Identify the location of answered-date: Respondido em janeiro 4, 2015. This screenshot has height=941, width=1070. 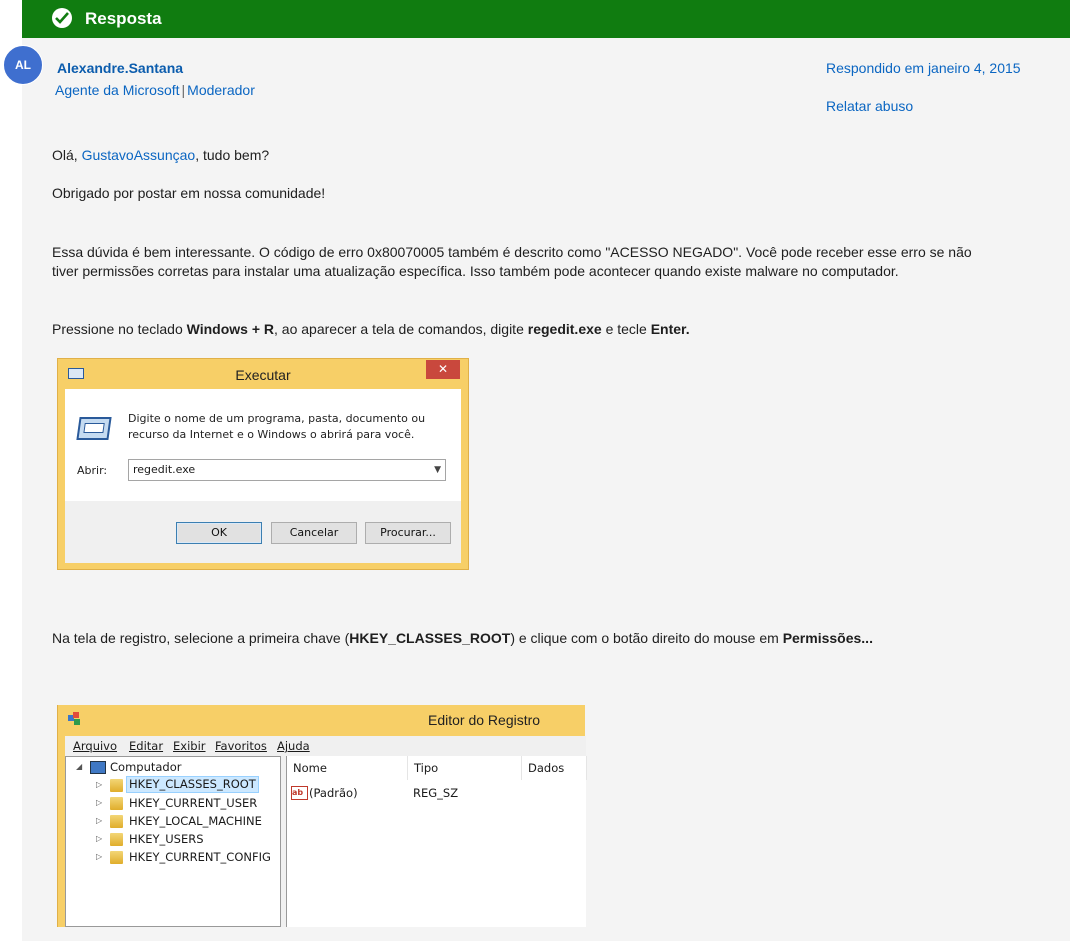
(923, 68).